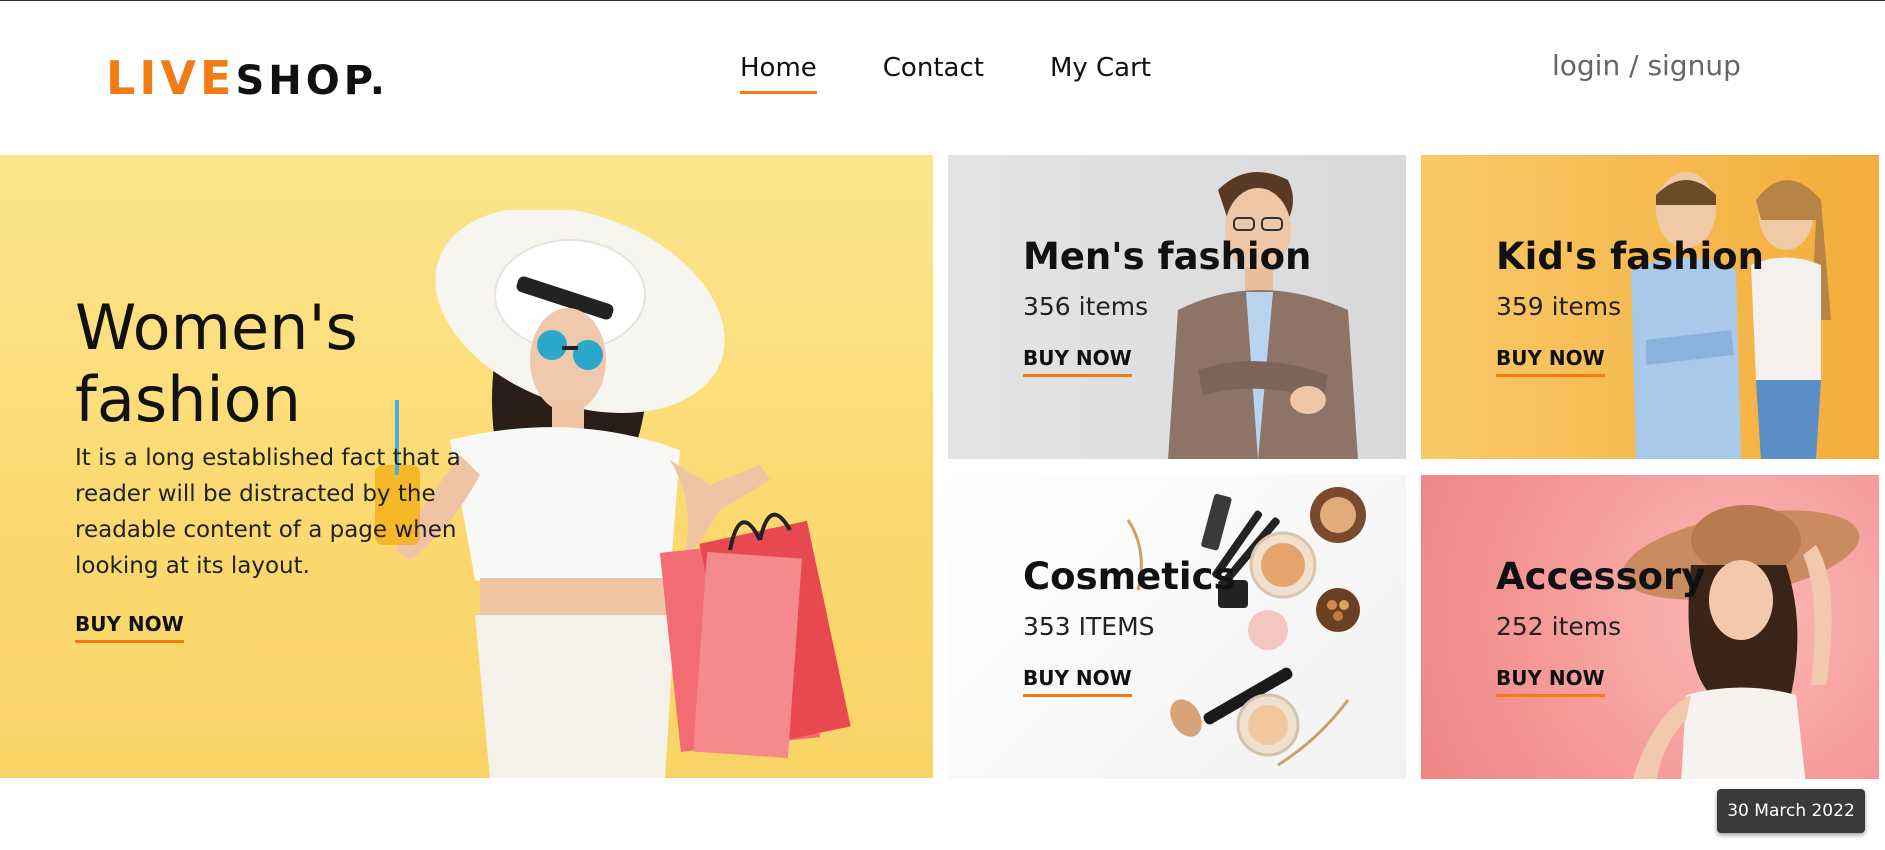 This screenshot has height=850, width=1885. What do you see at coordinates (1278, 309) in the screenshot?
I see `man-in-blazer-image` at bounding box center [1278, 309].